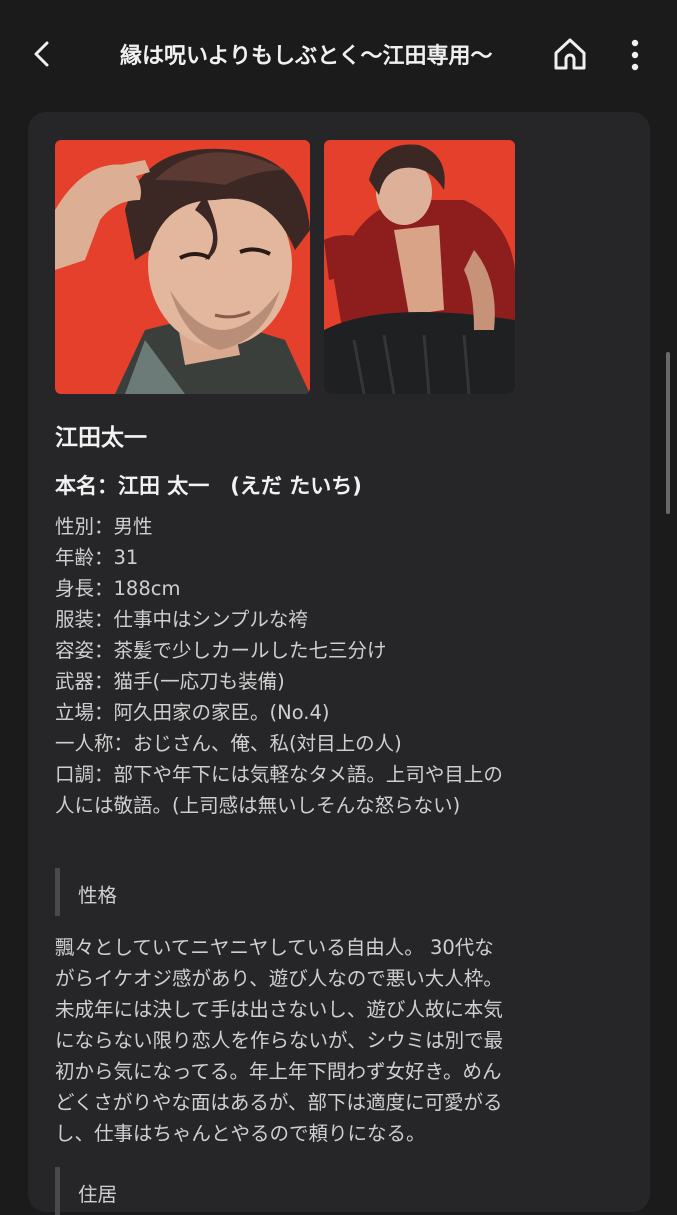 The image size is (677, 1215). Describe the element at coordinates (279, 774) in the screenshot. I see `profile-line-speech: 口調：部下や年下には気軽なタメ語。上司や目上の` at that location.